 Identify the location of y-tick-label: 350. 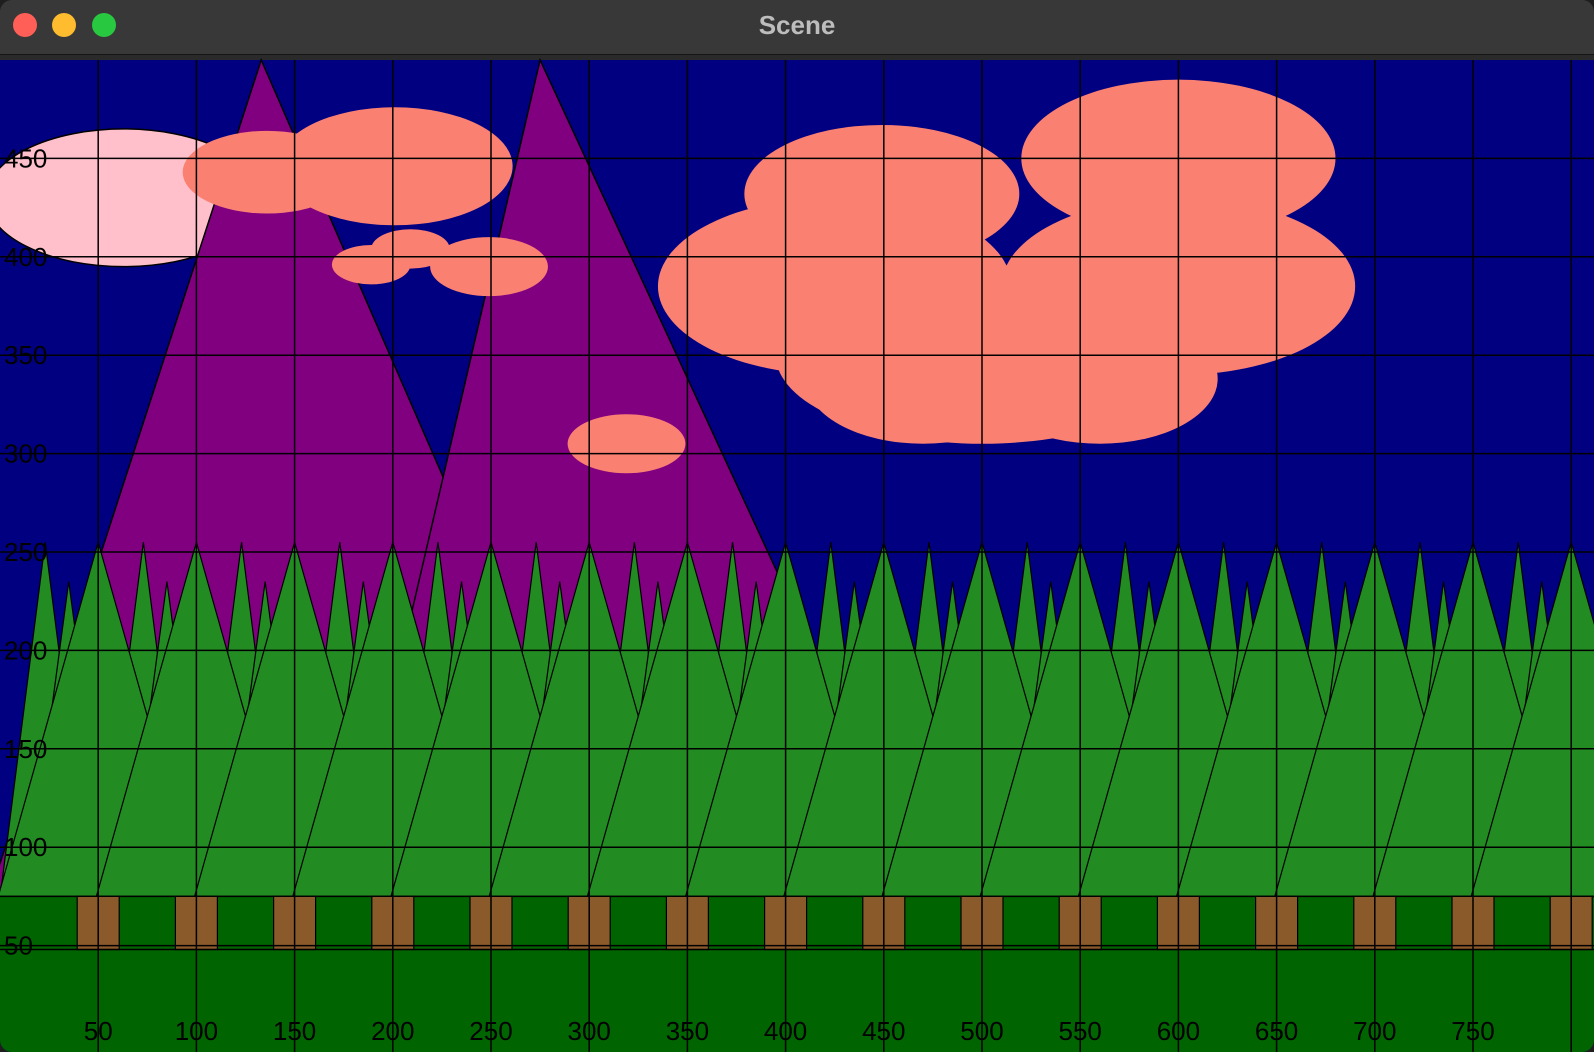
(25, 355).